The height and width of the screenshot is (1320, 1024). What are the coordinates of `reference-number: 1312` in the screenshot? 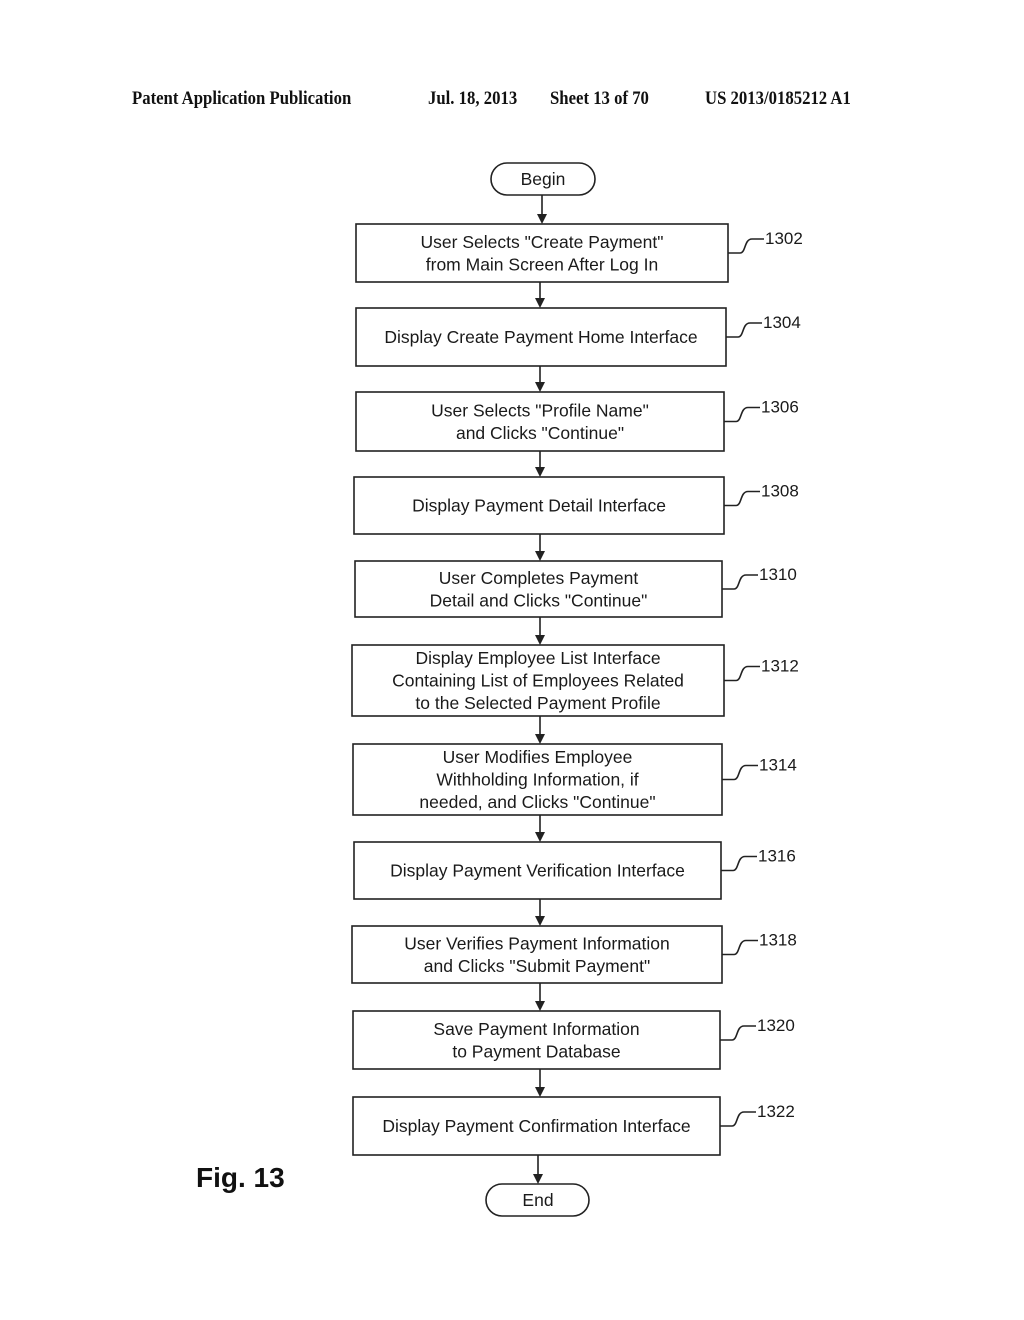 It's located at (780, 666).